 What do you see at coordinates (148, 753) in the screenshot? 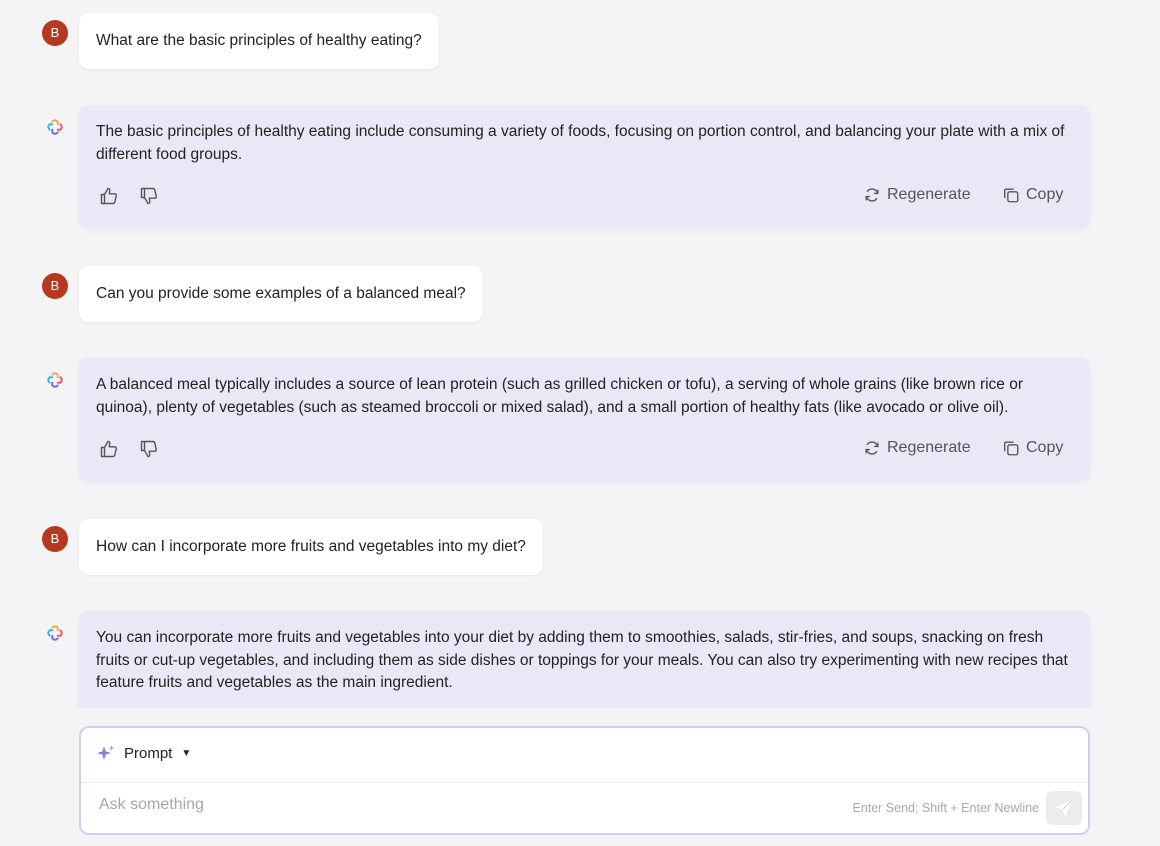
I see `prompt-selector-label: Prompt` at bounding box center [148, 753].